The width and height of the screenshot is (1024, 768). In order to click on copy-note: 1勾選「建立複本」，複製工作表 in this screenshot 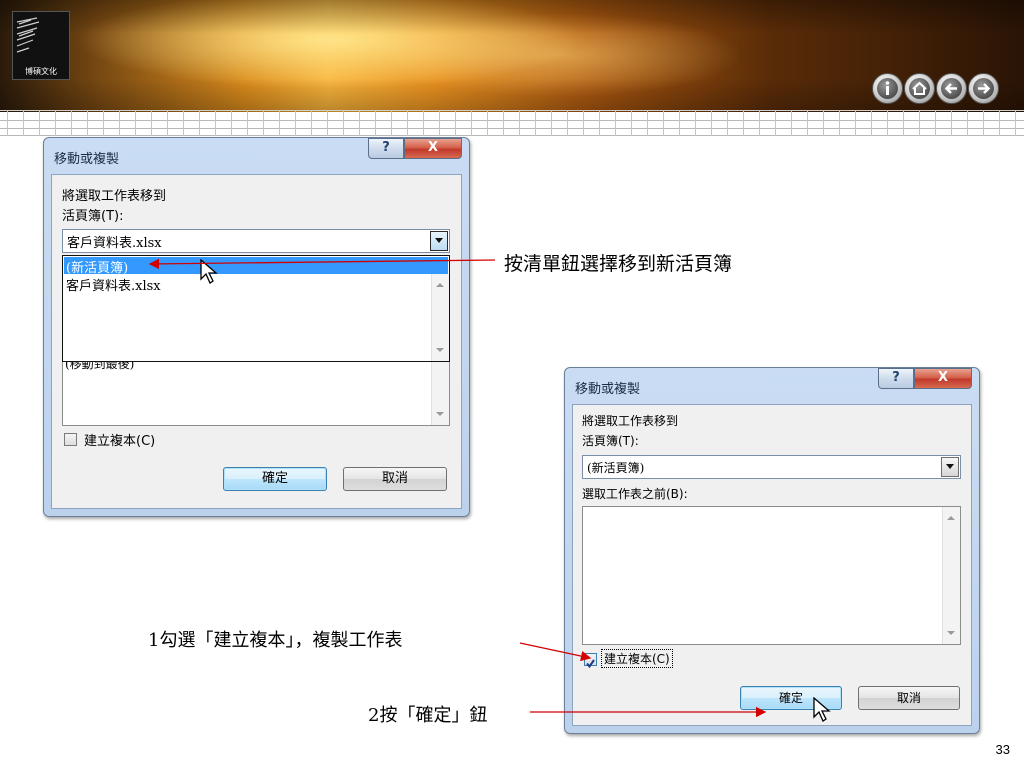, I will do `click(275, 640)`.